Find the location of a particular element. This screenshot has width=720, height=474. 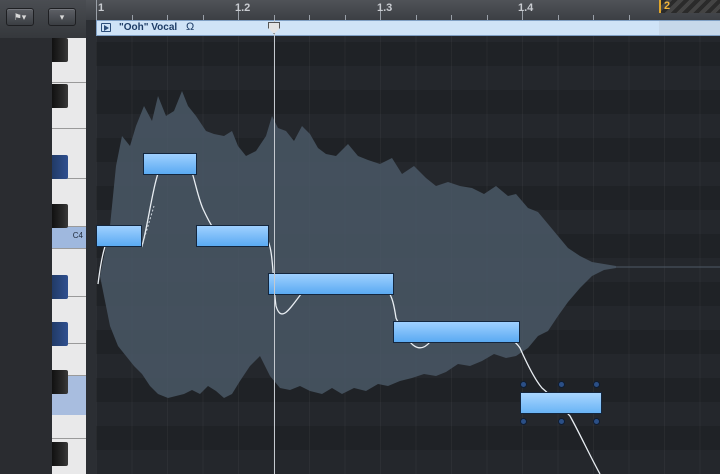

play-icon is located at coordinates (106, 27).